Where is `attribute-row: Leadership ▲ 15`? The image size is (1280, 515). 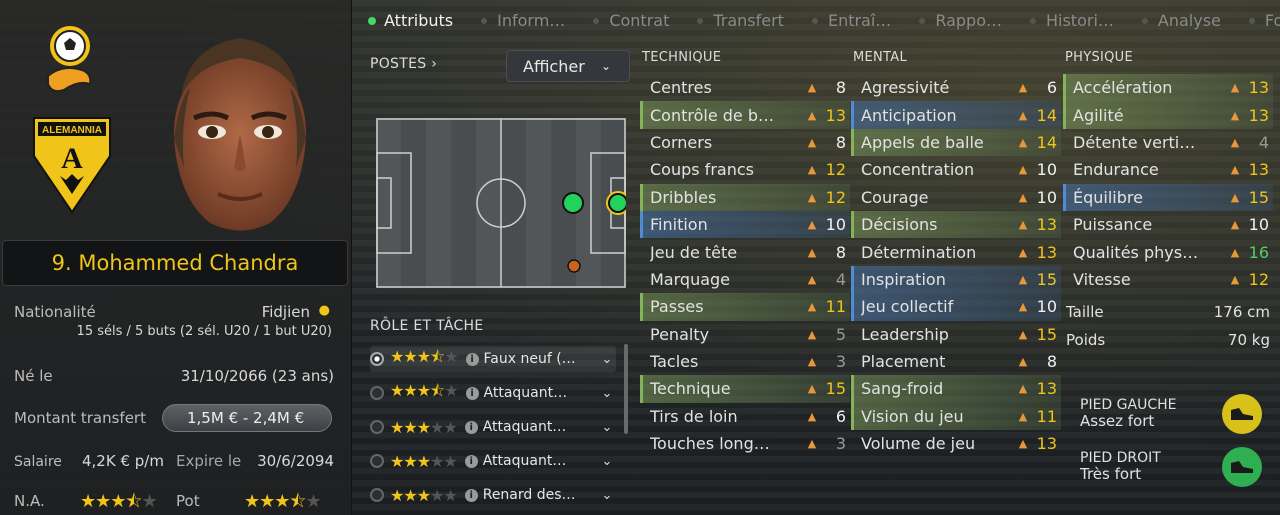 attribute-row: Leadership ▲ 15 is located at coordinates (956, 334).